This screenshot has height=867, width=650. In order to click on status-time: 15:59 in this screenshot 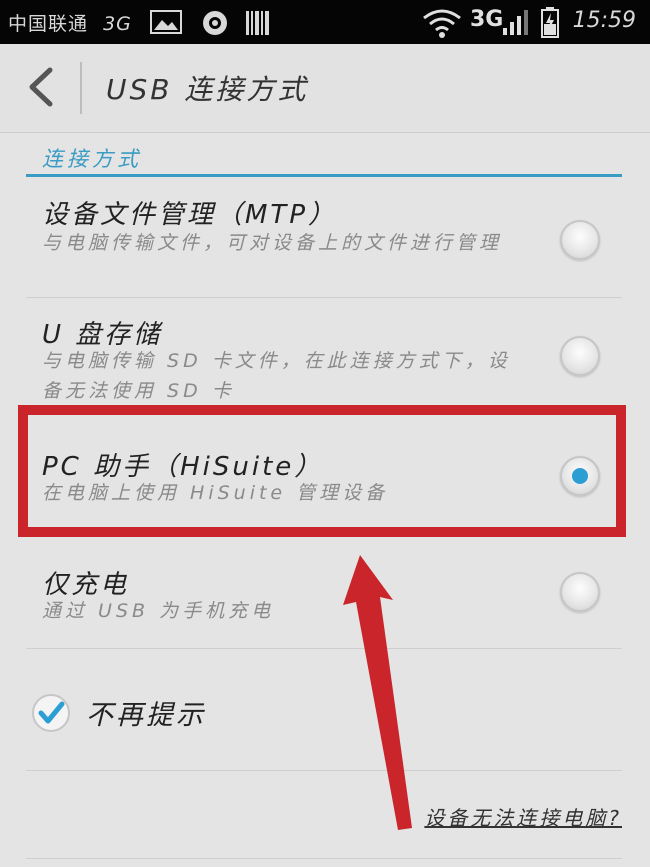, I will do `click(604, 20)`.